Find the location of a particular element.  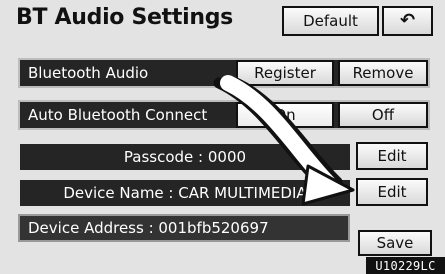

auto-connect-off-button: Off is located at coordinates (383, 115).